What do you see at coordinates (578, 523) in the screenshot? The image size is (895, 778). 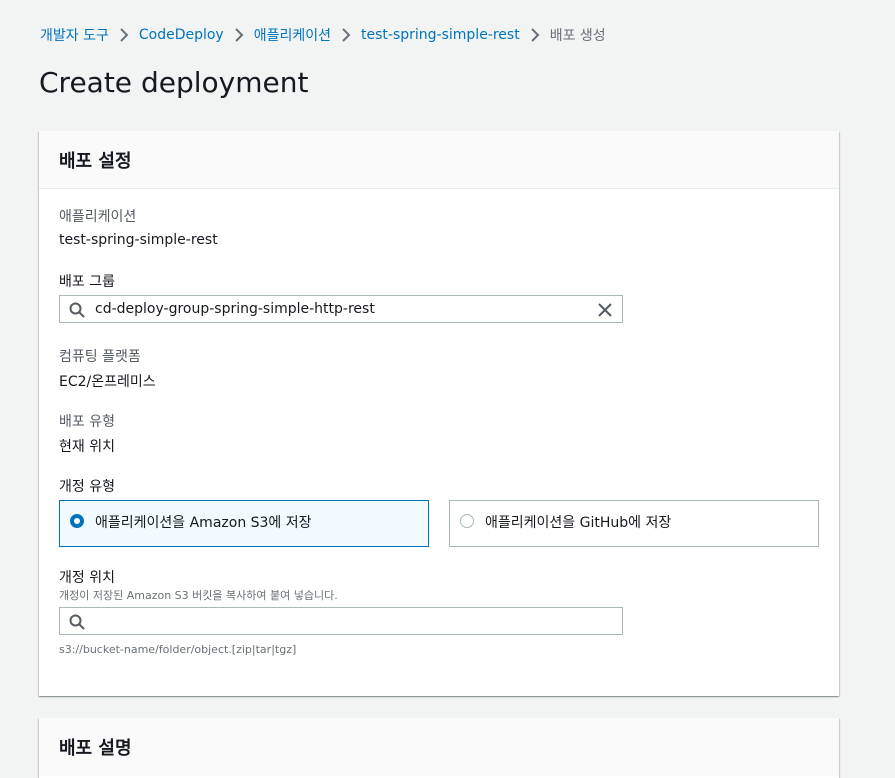 I see `revision-type-github-label: 애플리케이션을 GitHub에 저장` at bounding box center [578, 523].